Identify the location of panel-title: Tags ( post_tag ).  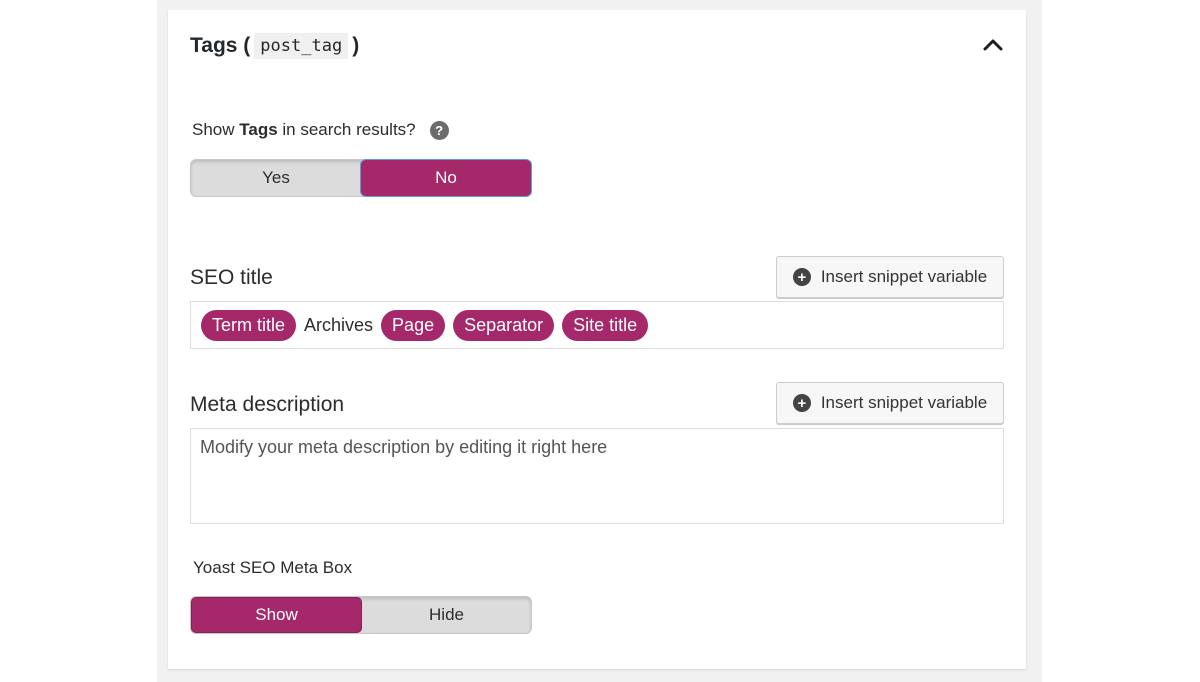
(274, 46).